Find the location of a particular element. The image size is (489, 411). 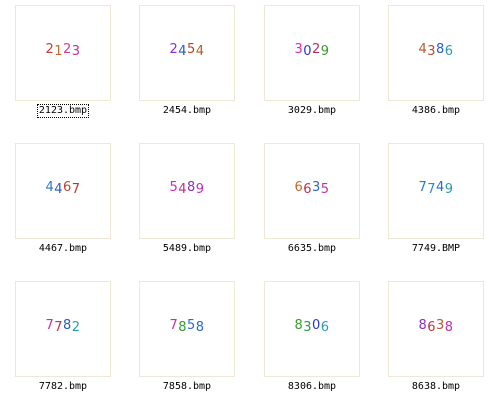

file-name-label: 4467.bmp is located at coordinates (63, 249).